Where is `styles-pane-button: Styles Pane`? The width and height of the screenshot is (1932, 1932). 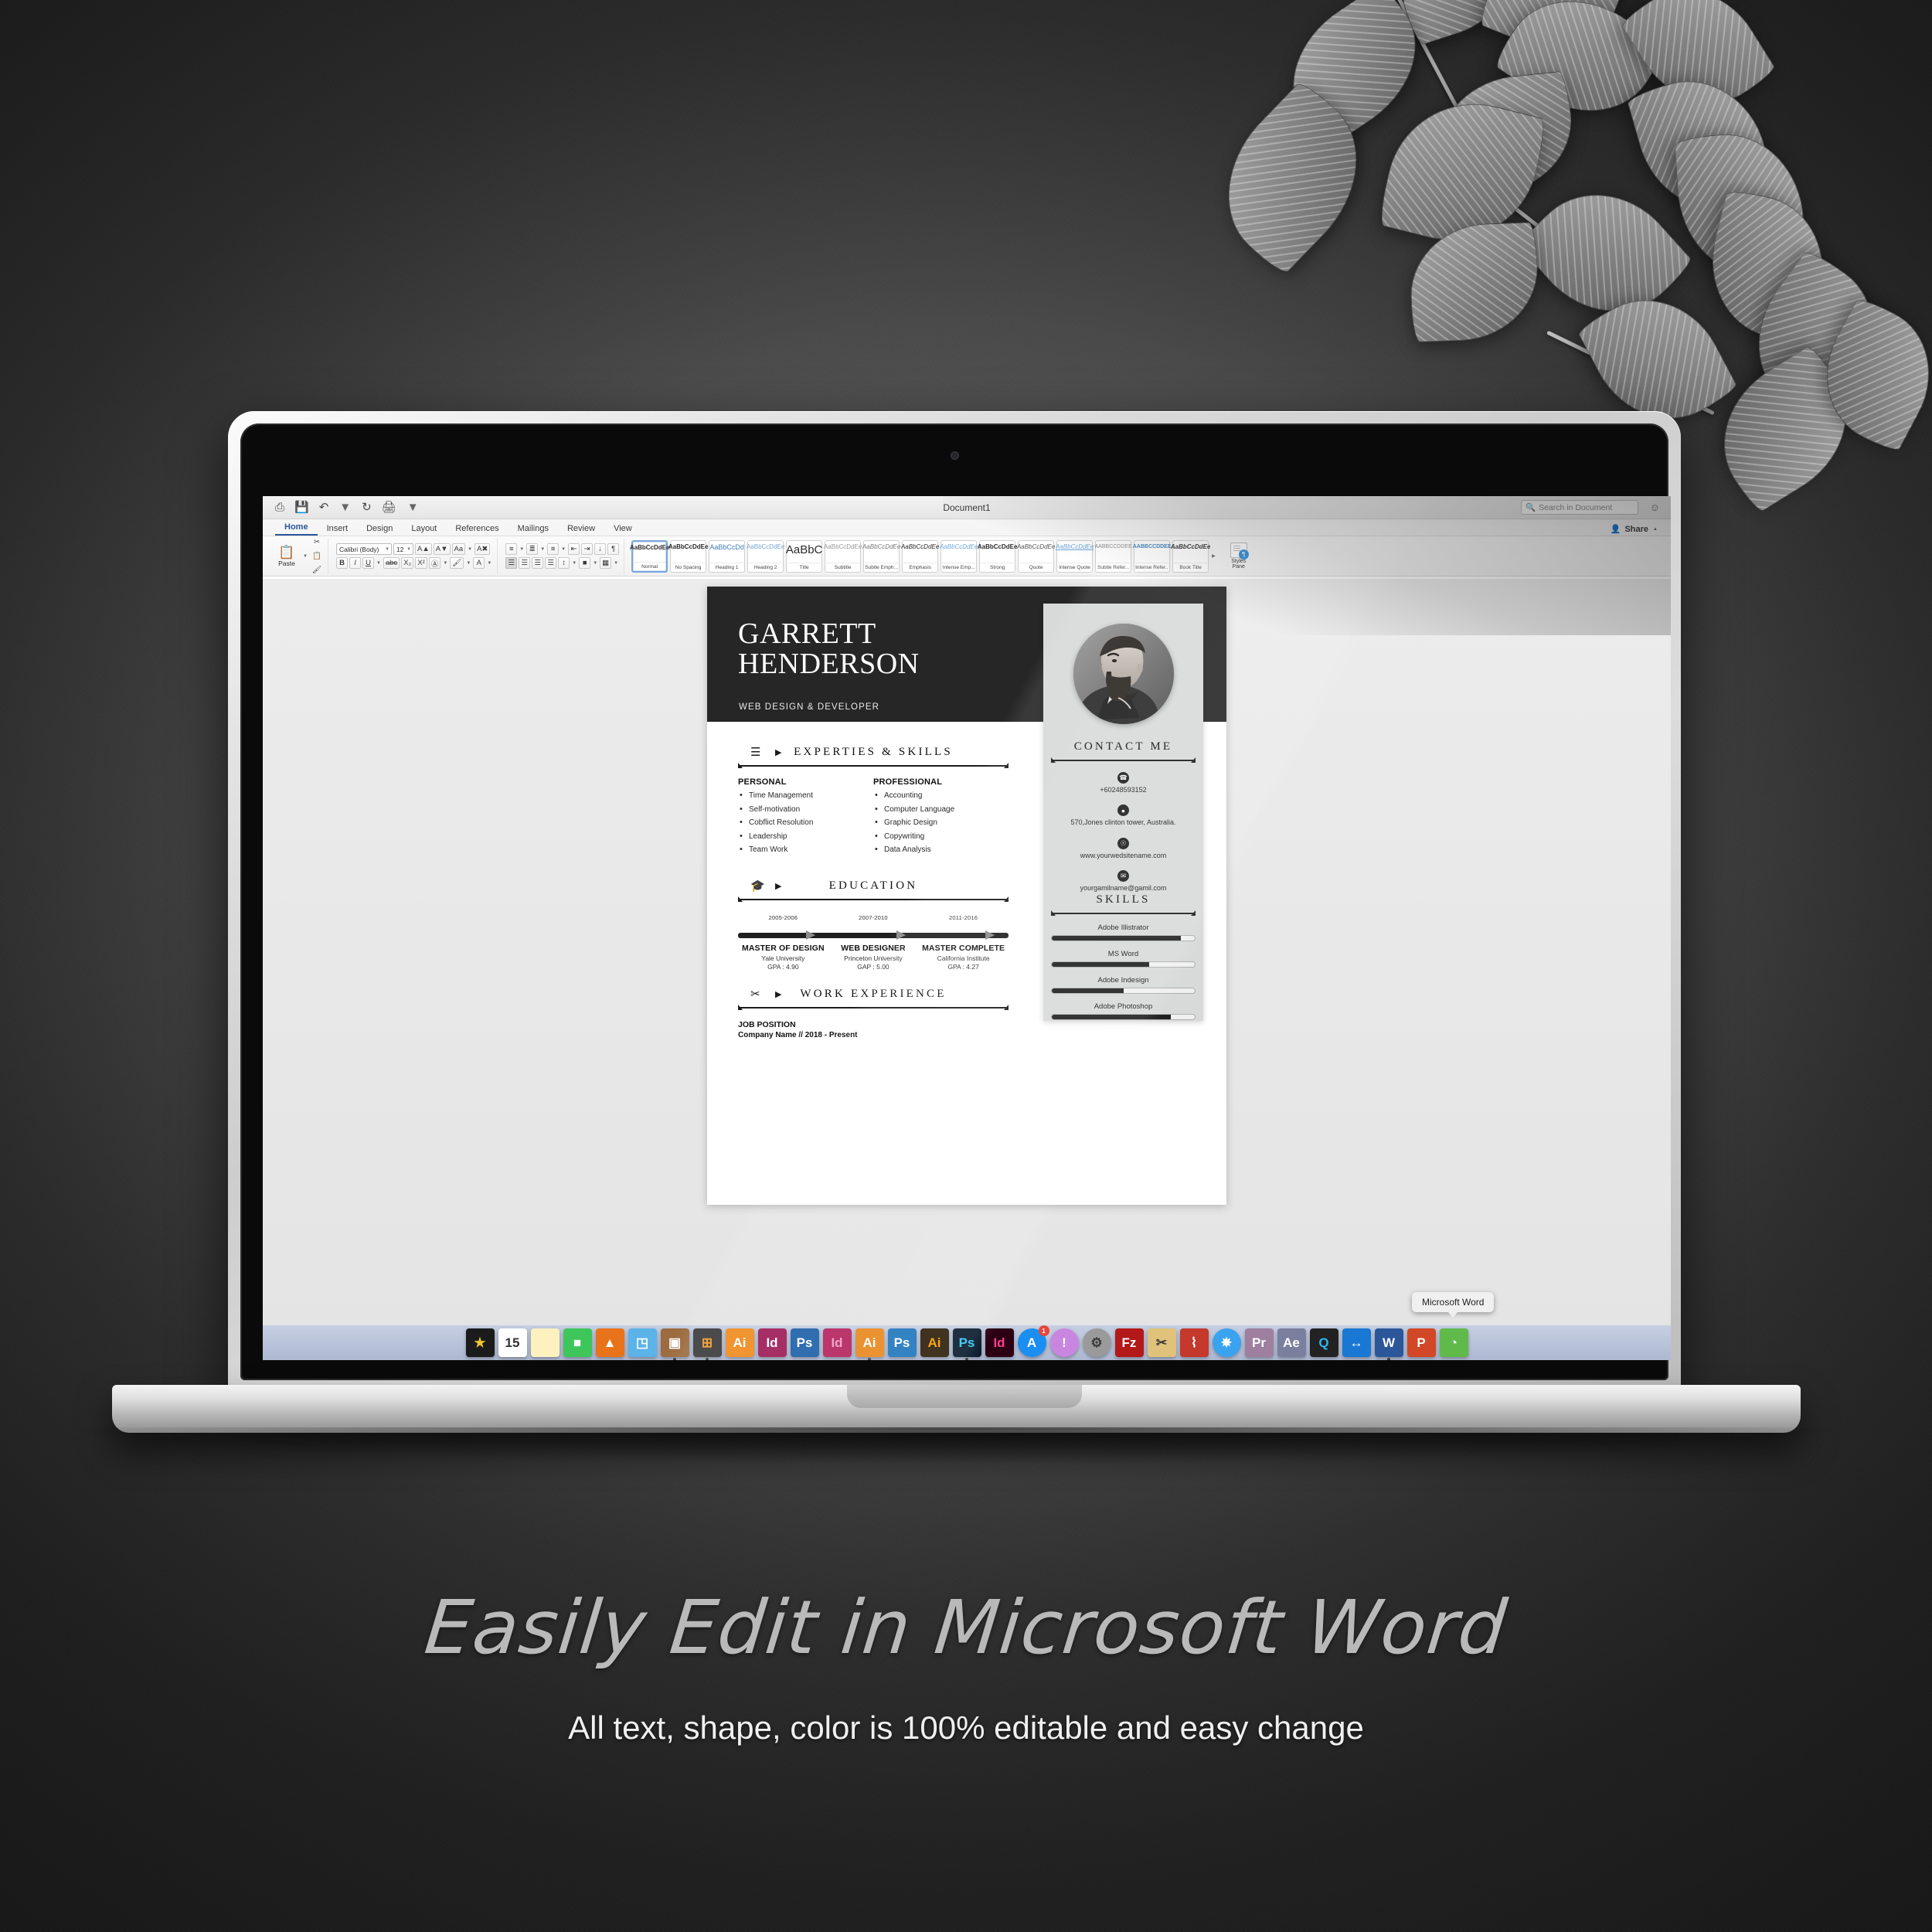
styles-pane-button: Styles Pane is located at coordinates (1239, 556).